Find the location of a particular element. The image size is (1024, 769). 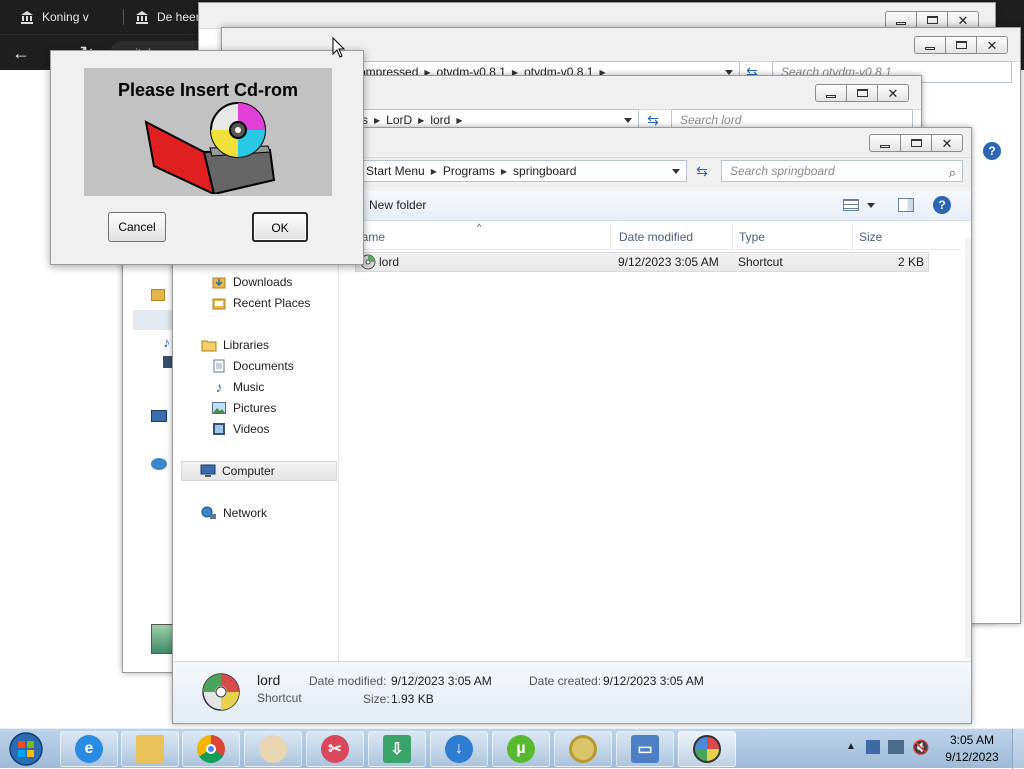

browser-tab: Koning v is located at coordinates (54, 17).